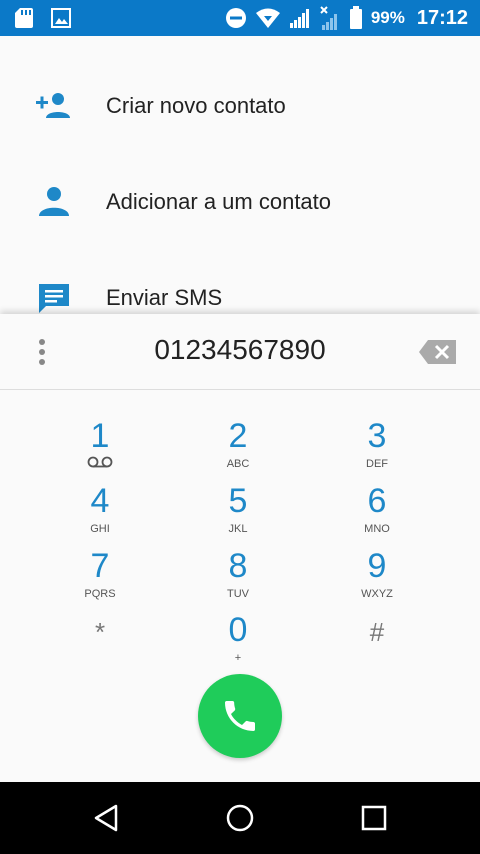 The width and height of the screenshot is (480, 854). I want to click on dialed-number: 01234567890, so click(240, 350).